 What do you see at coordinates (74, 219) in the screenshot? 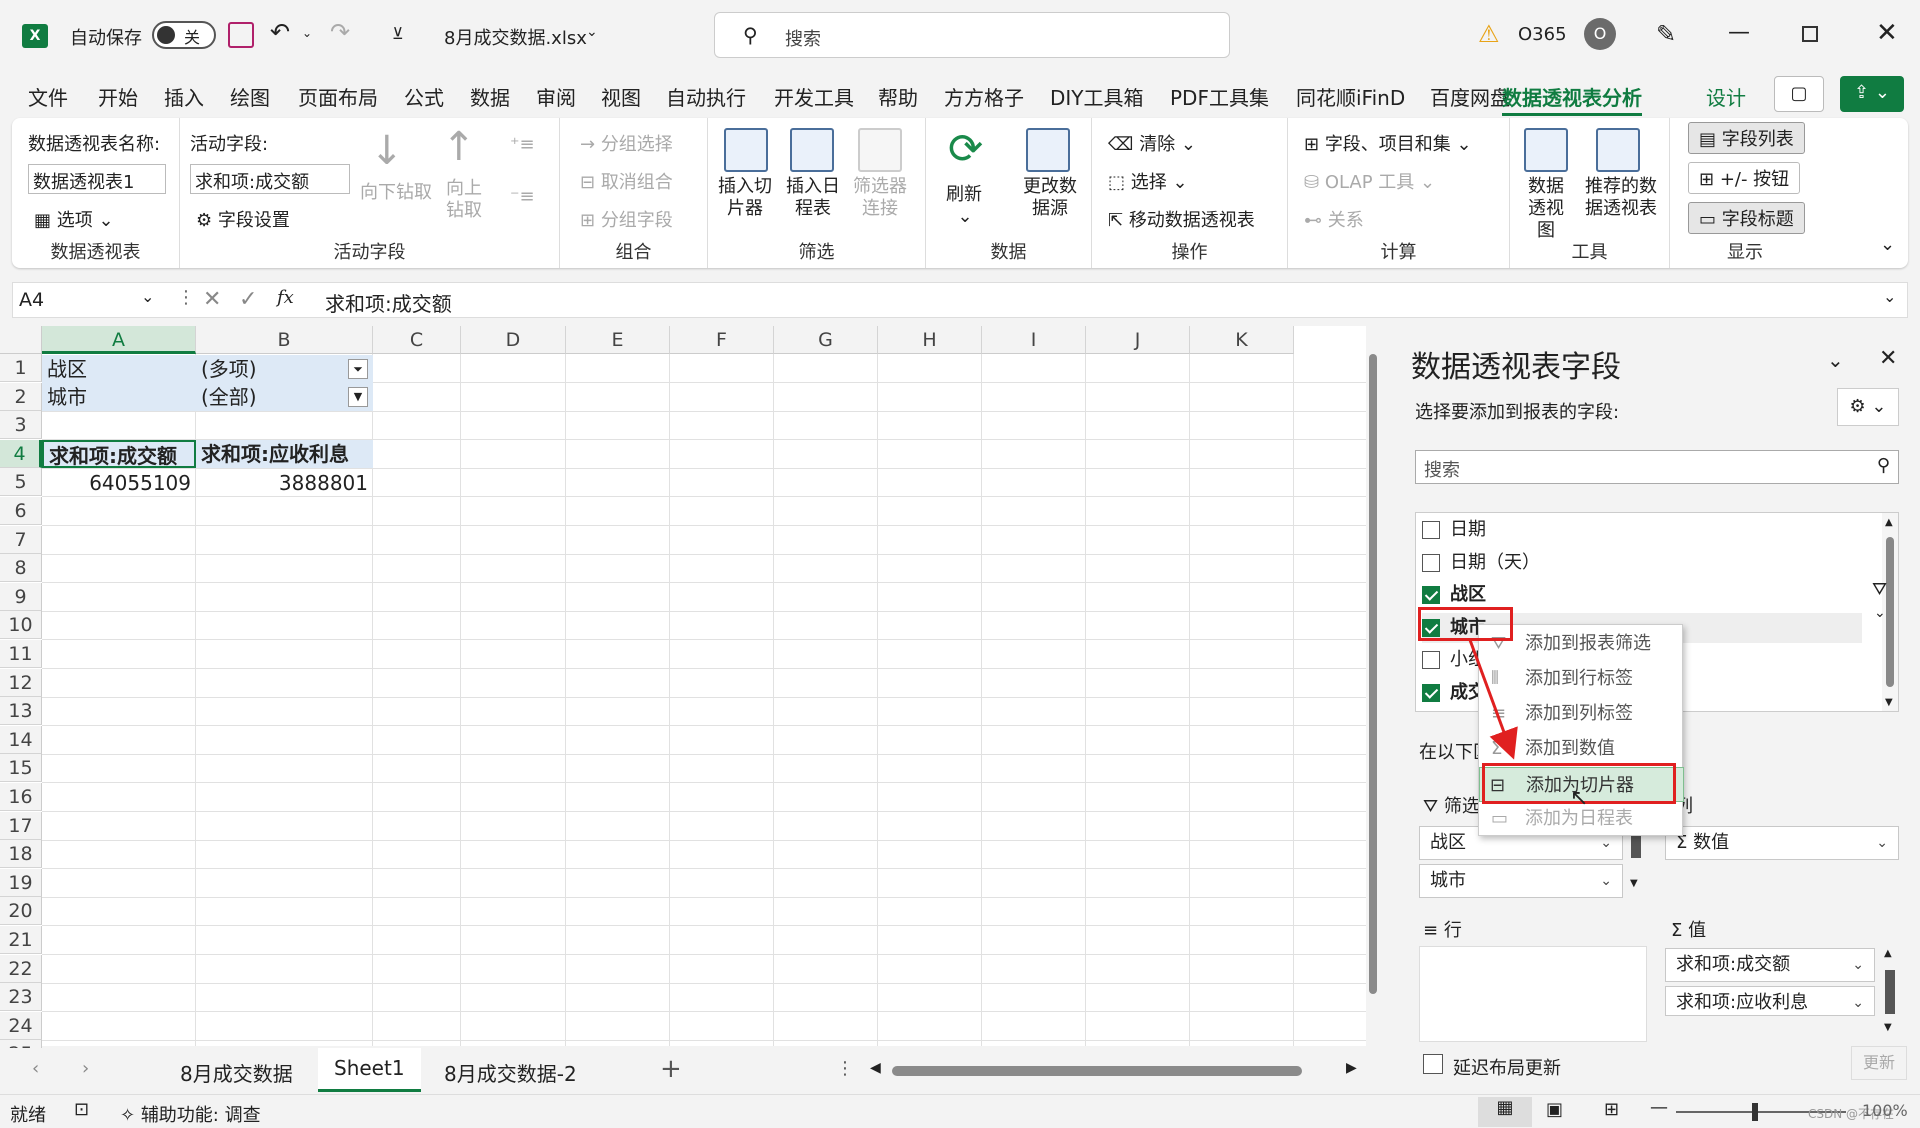
I see `options-button: ▦ 选项 ⌄` at bounding box center [74, 219].